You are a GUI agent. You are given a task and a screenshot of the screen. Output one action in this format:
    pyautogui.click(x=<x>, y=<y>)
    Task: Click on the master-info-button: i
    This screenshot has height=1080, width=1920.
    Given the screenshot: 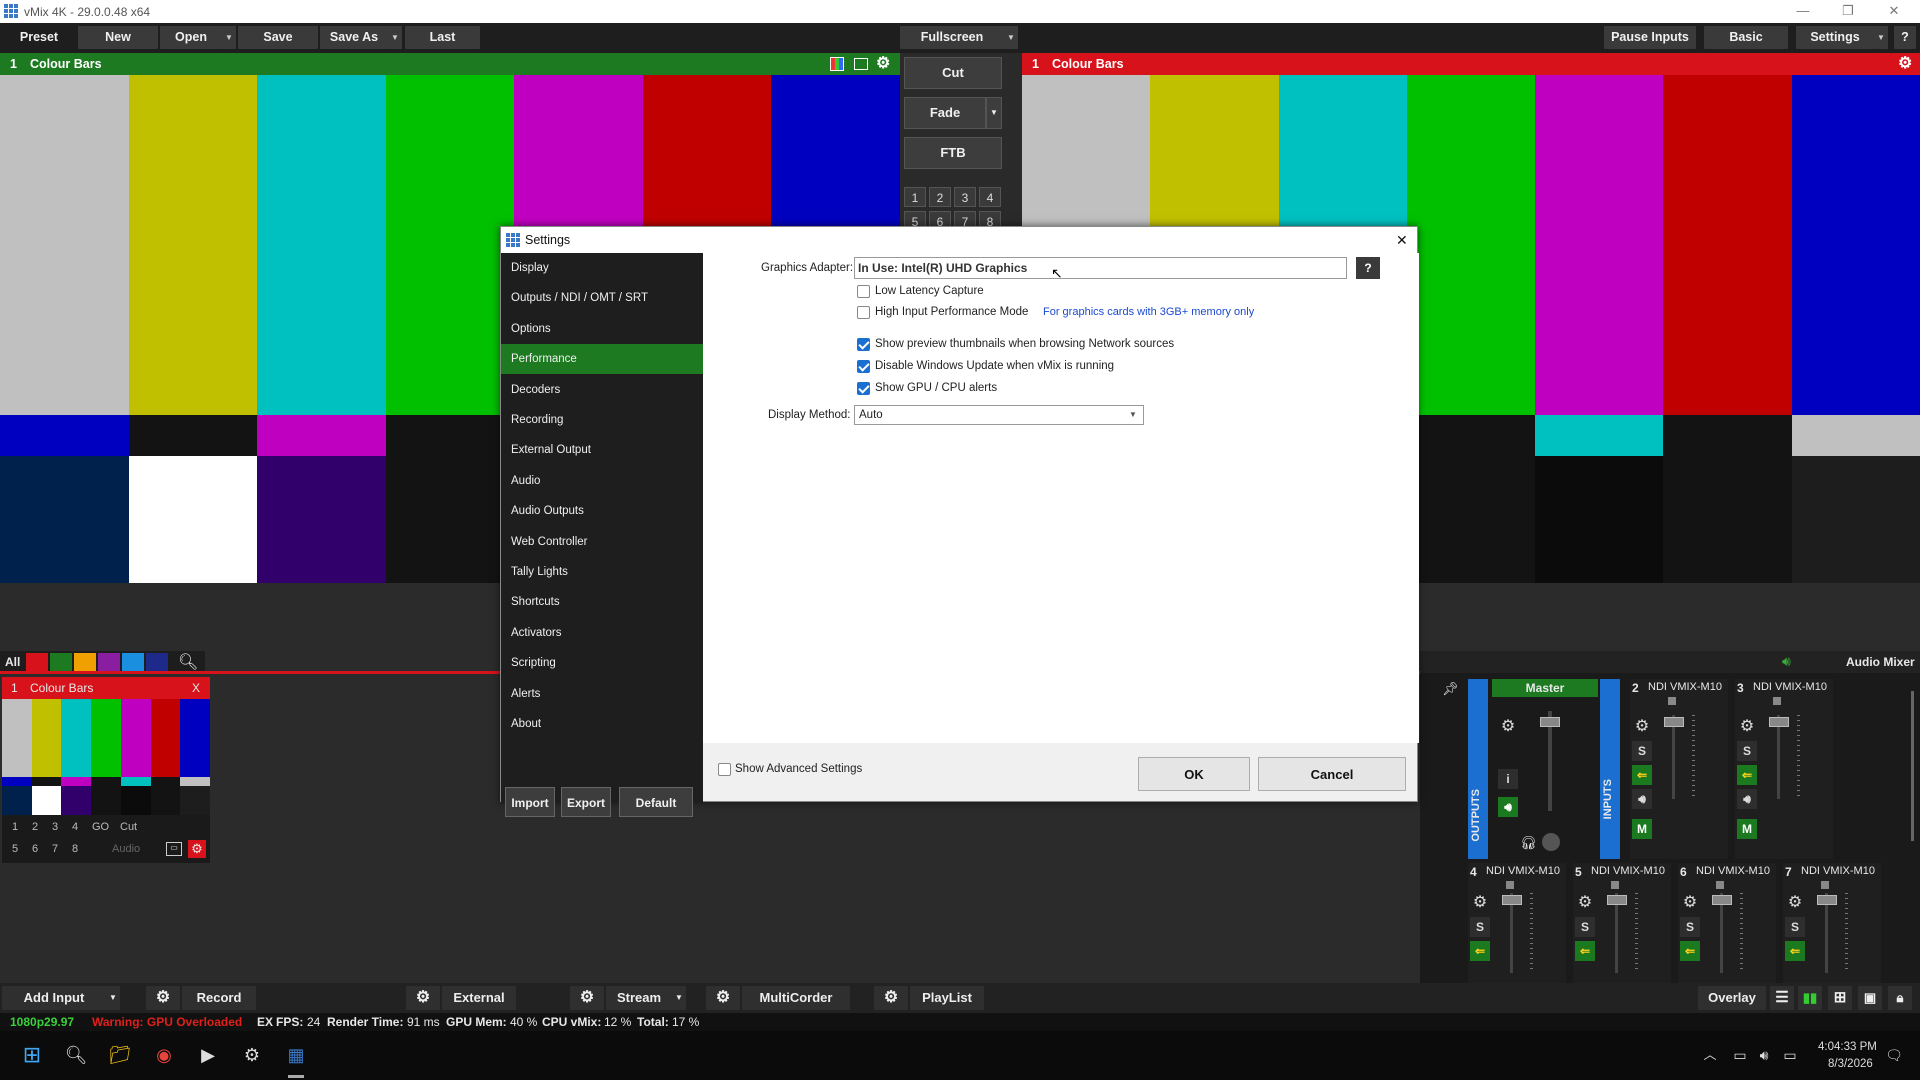 What is the action you would take?
    pyautogui.click(x=1508, y=779)
    